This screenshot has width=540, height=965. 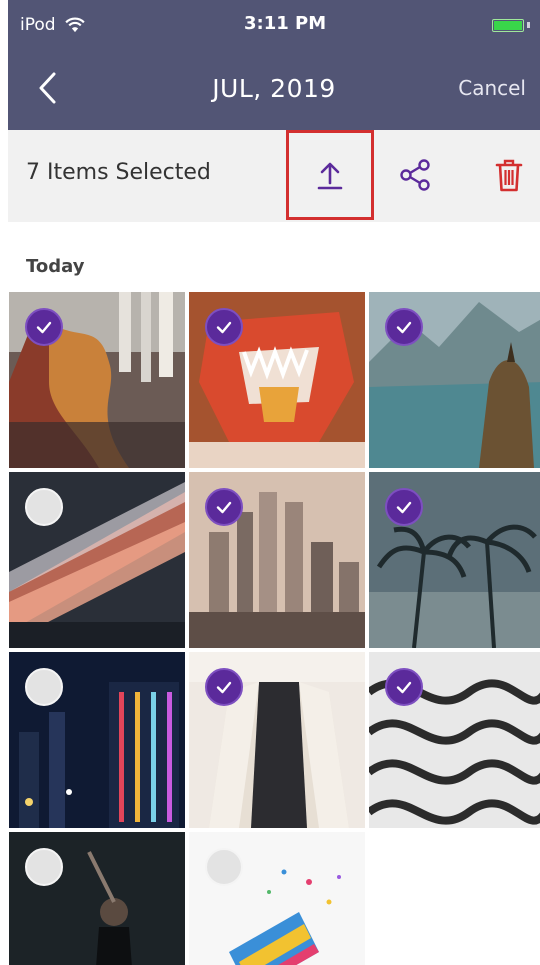 I want to click on share-icon, so click(x=415, y=175).